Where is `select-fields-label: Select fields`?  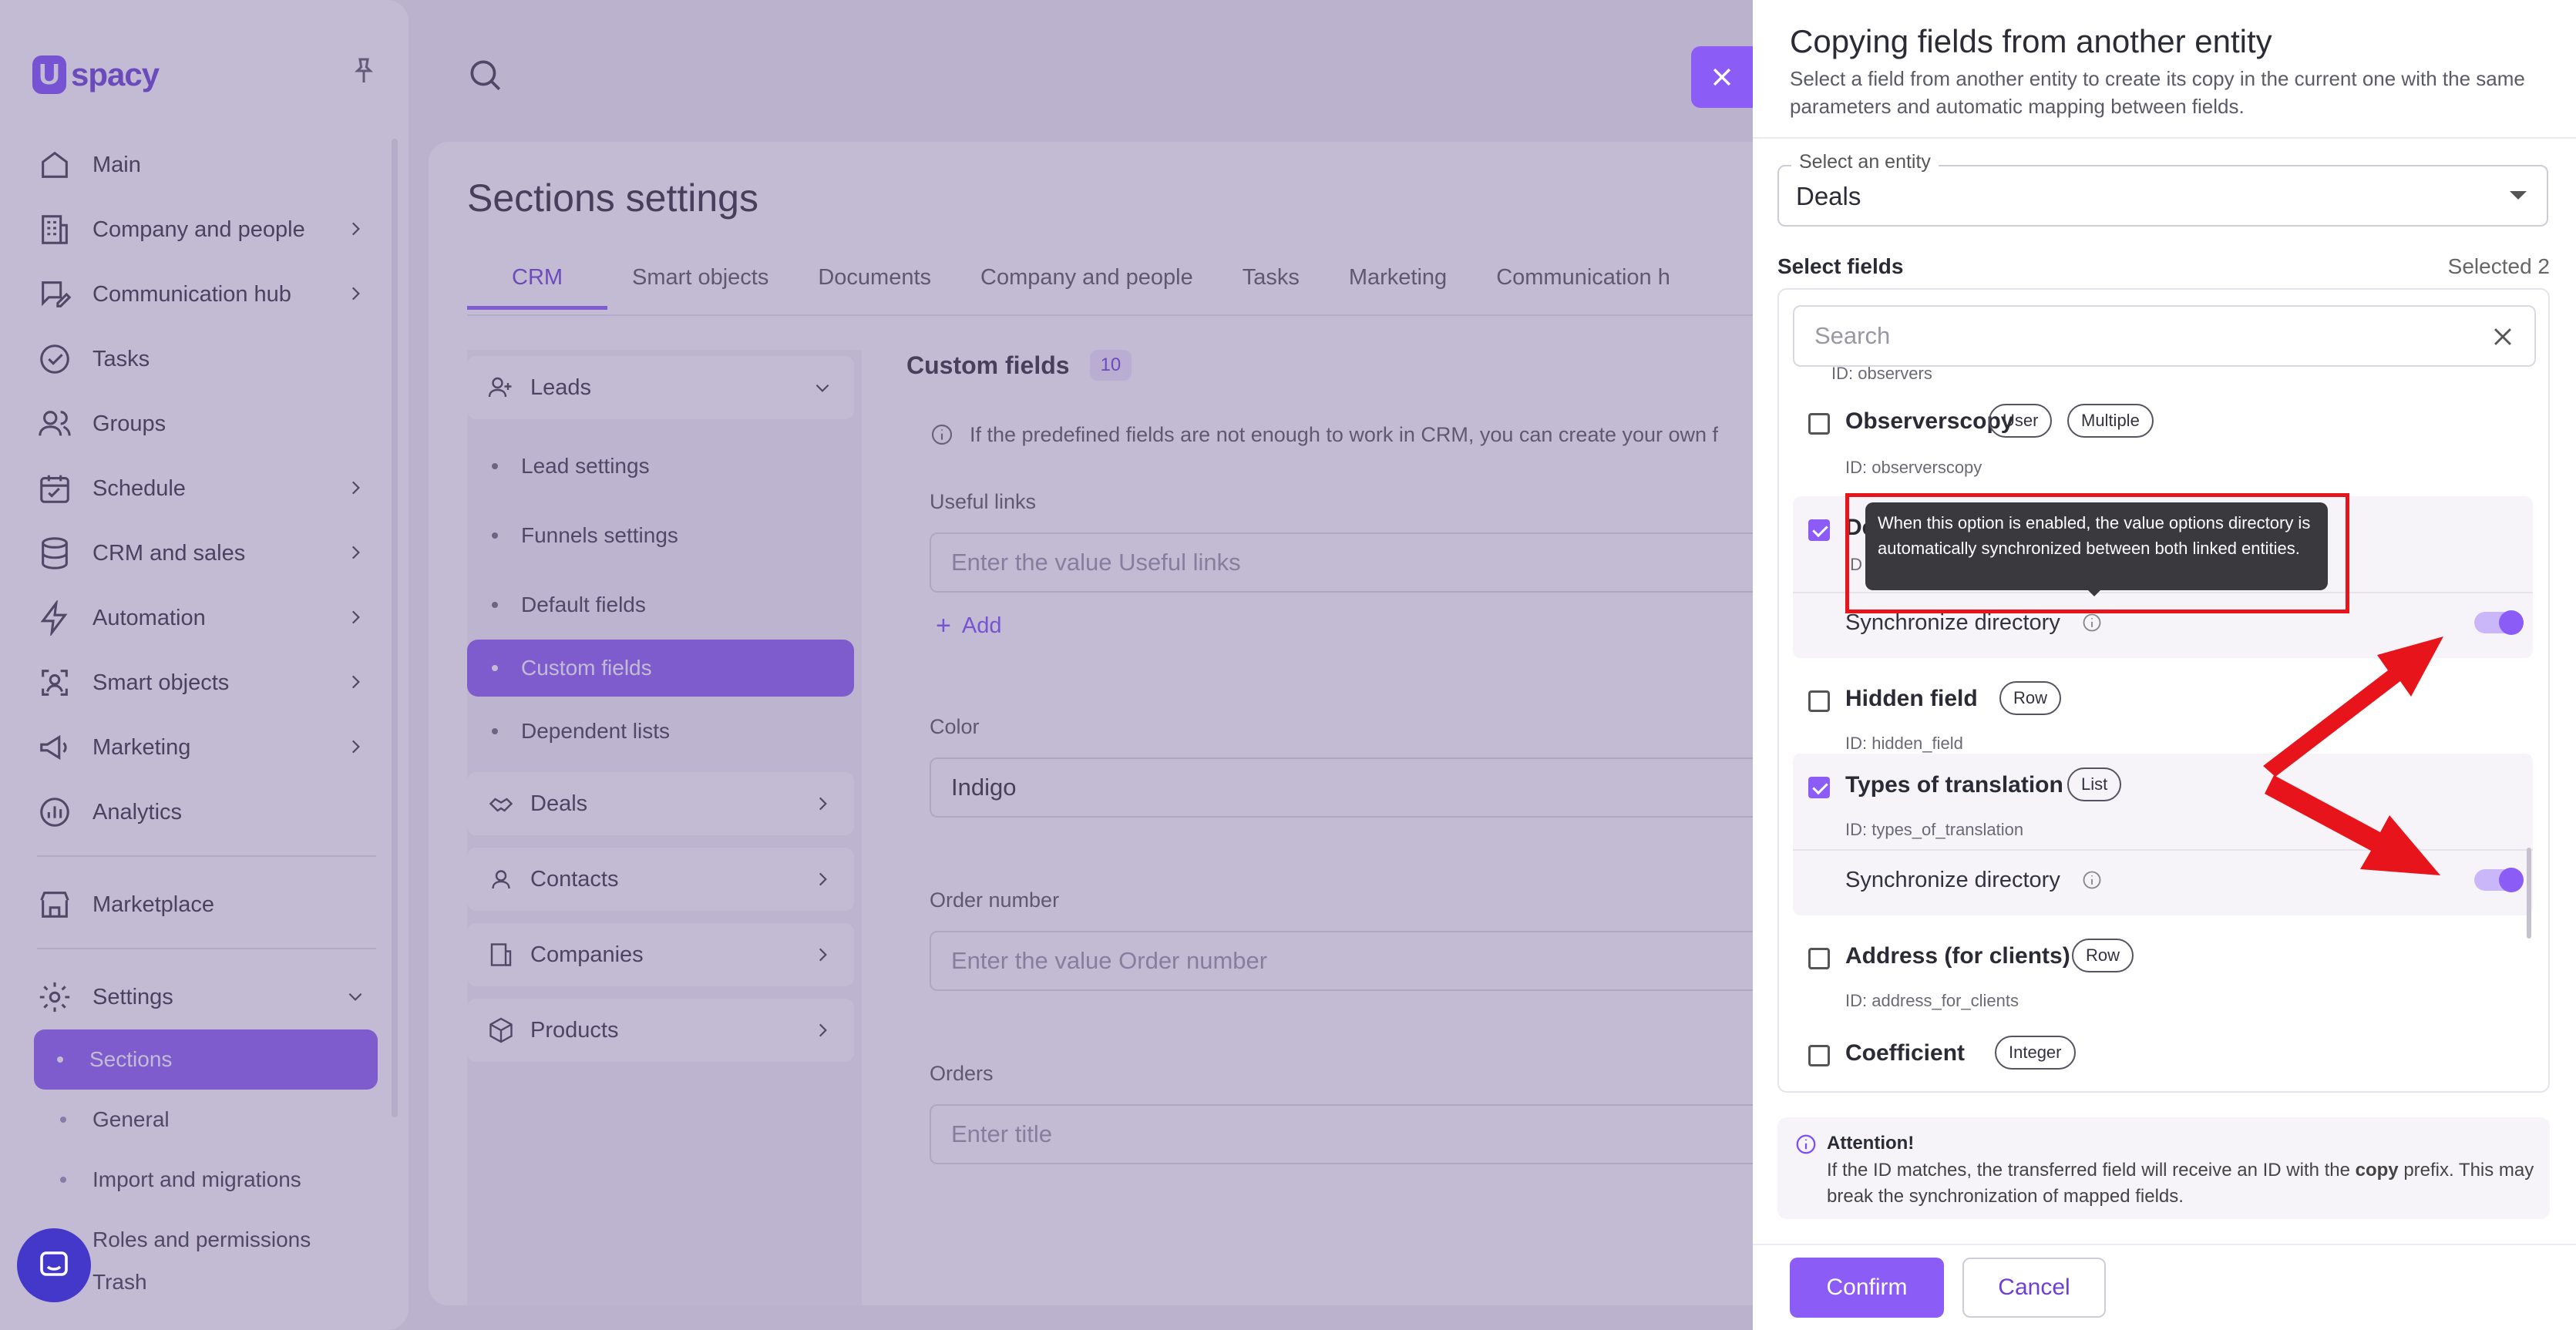 select-fields-label: Select fields is located at coordinates (1840, 266).